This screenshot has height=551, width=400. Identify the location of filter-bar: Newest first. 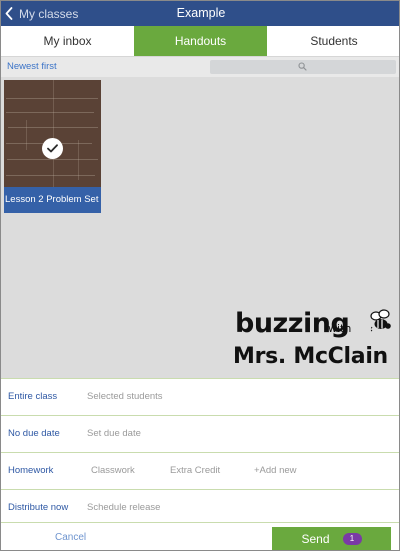
(200, 67).